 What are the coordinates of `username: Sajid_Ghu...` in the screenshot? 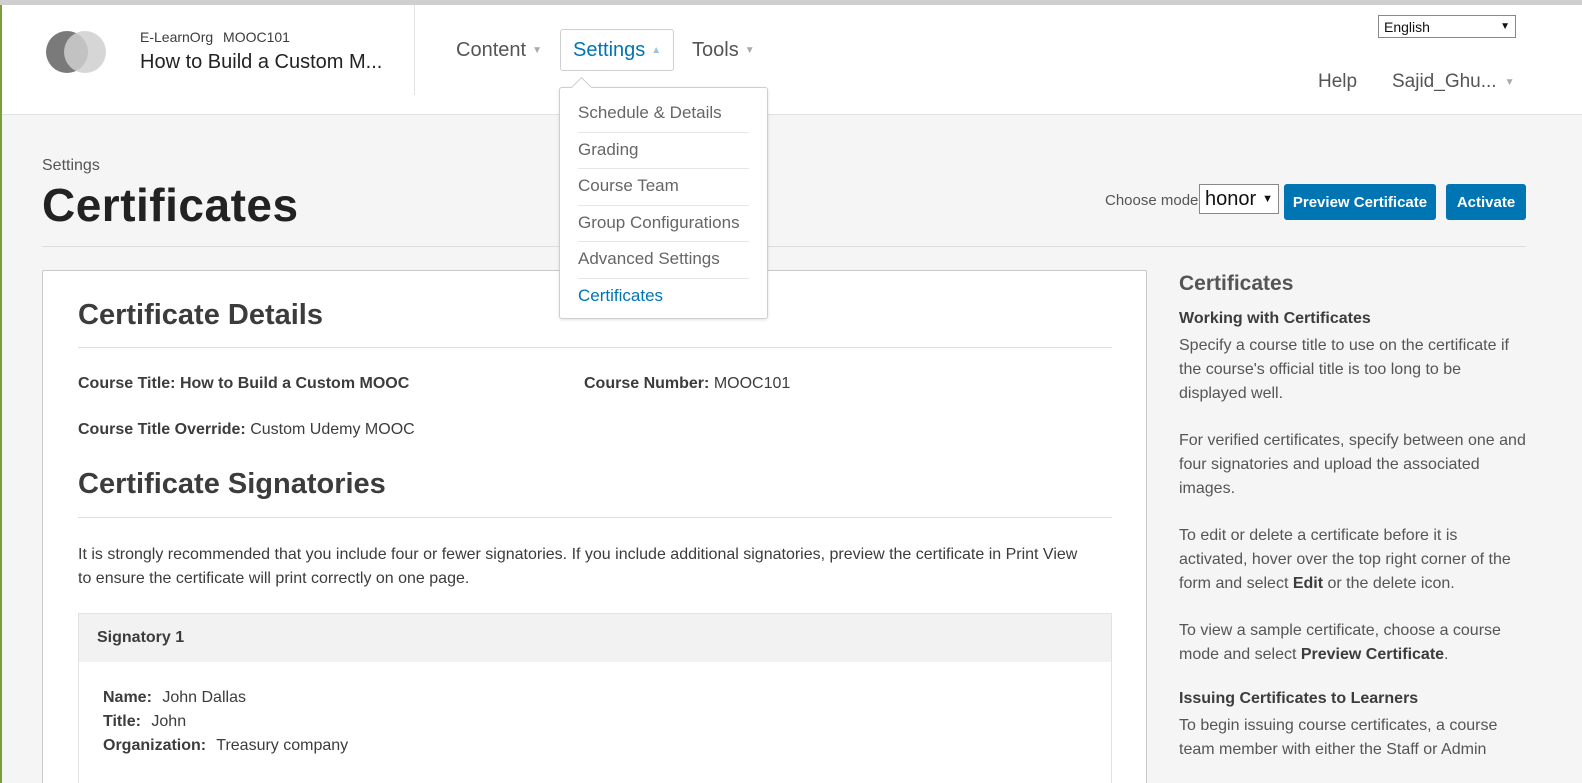 It's located at (1444, 81).